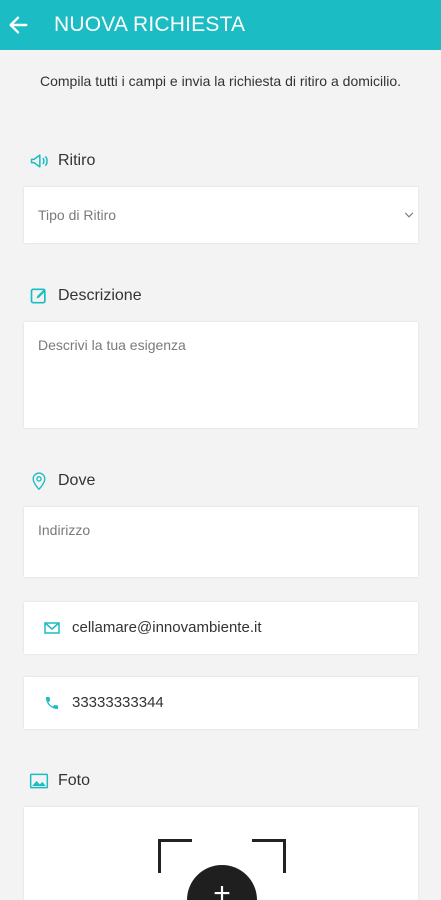  What do you see at coordinates (77, 480) in the screenshot?
I see `dove-label: Dove` at bounding box center [77, 480].